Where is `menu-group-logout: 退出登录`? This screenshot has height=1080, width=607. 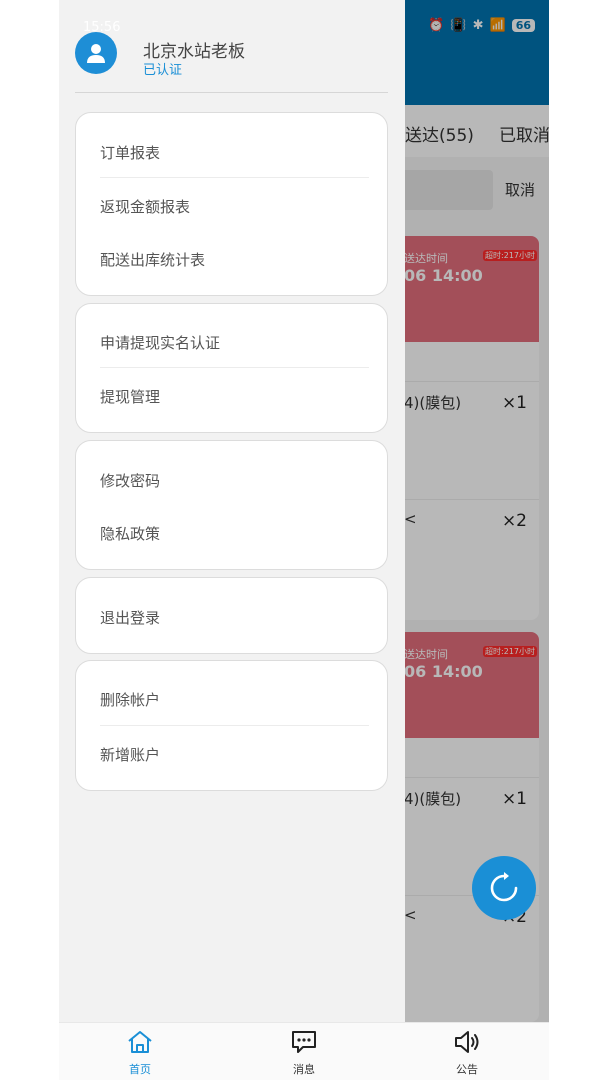 menu-group-logout: 退出登录 is located at coordinates (231, 615).